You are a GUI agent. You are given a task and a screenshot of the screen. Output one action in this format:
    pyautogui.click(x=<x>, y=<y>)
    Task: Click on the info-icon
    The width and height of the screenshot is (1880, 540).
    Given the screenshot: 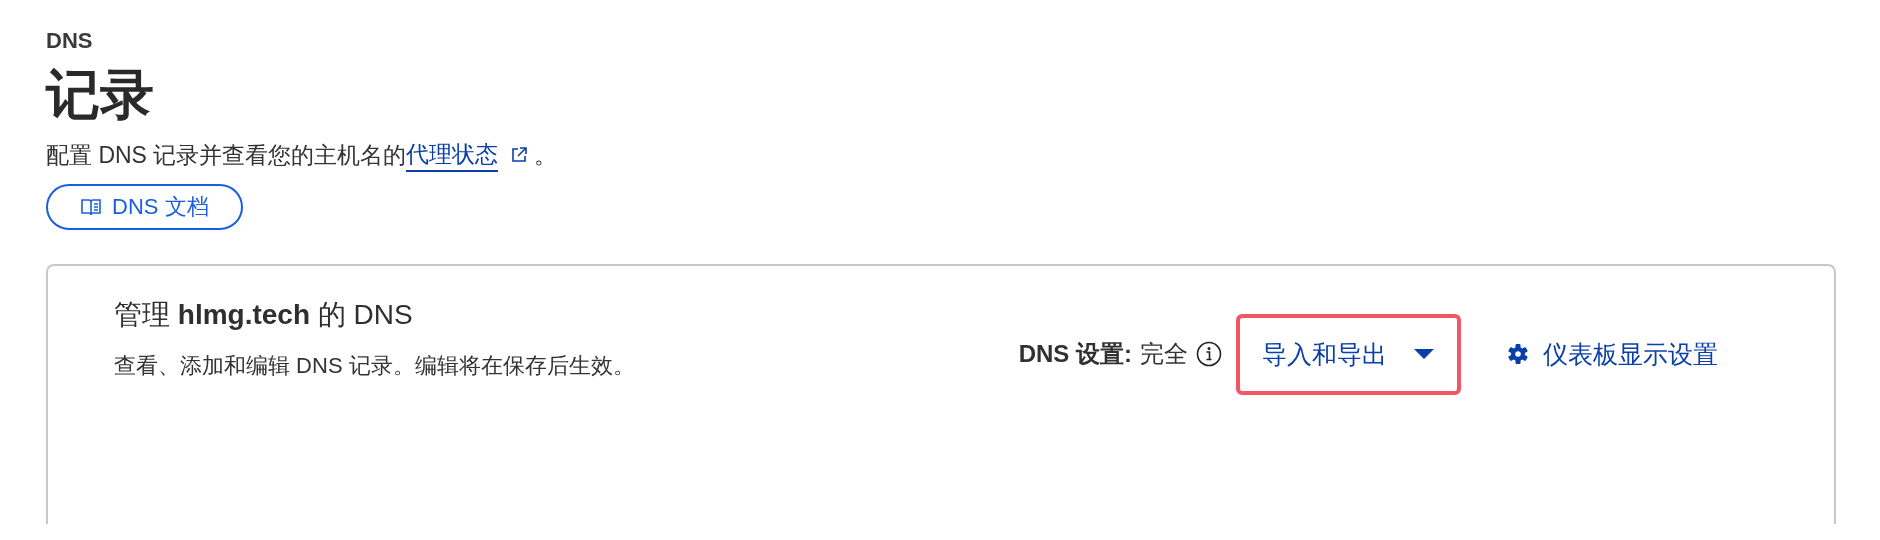 What is the action you would take?
    pyautogui.click(x=1209, y=354)
    